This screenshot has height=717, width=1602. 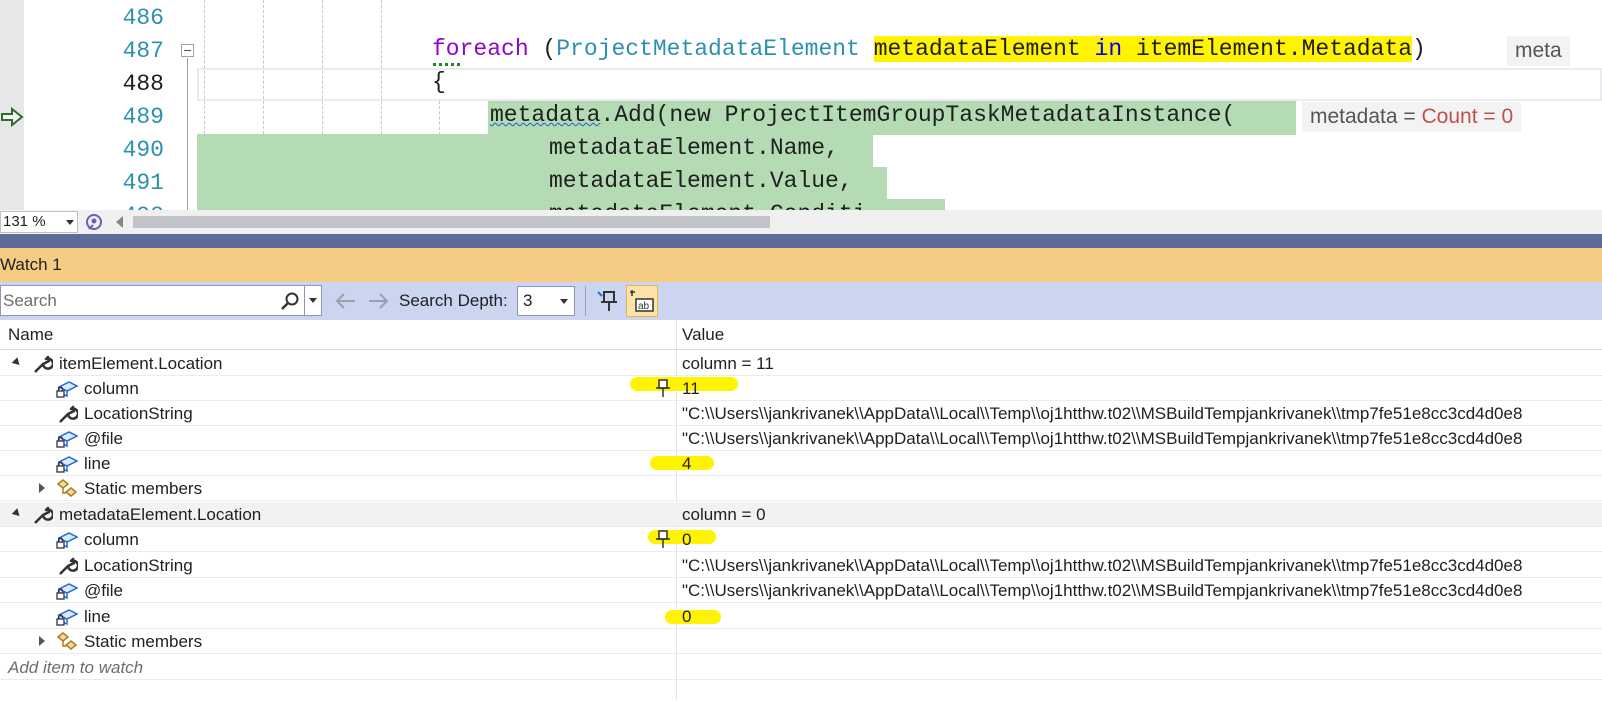 What do you see at coordinates (187, 50) in the screenshot?
I see `collapse-outline-button` at bounding box center [187, 50].